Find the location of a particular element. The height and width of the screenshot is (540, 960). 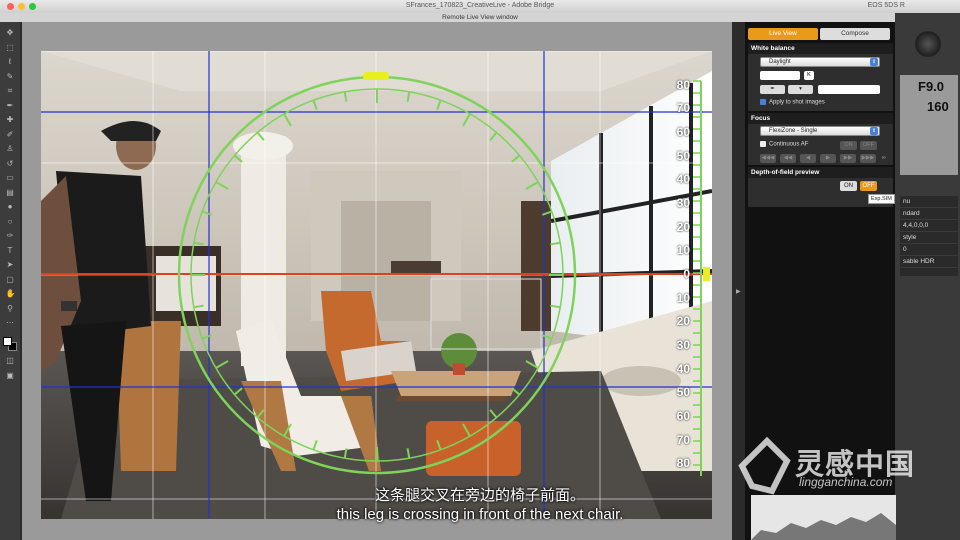

continuous-af-checkbox: Continuous AF is located at coordinates (784, 144).